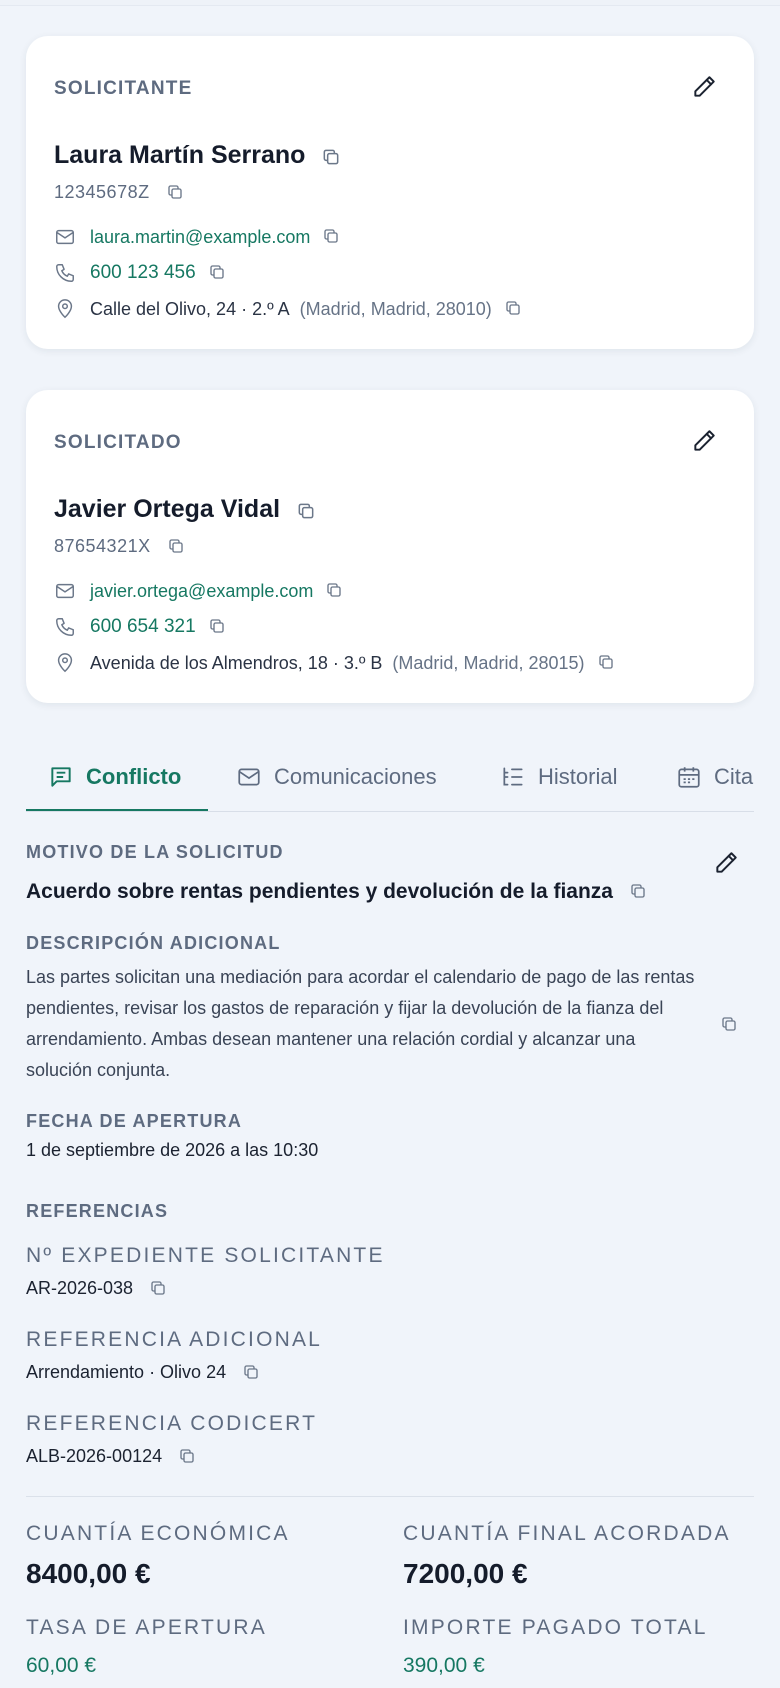  Describe the element at coordinates (123, 88) in the screenshot. I see `applicant-label: SOLICITANTE` at that location.